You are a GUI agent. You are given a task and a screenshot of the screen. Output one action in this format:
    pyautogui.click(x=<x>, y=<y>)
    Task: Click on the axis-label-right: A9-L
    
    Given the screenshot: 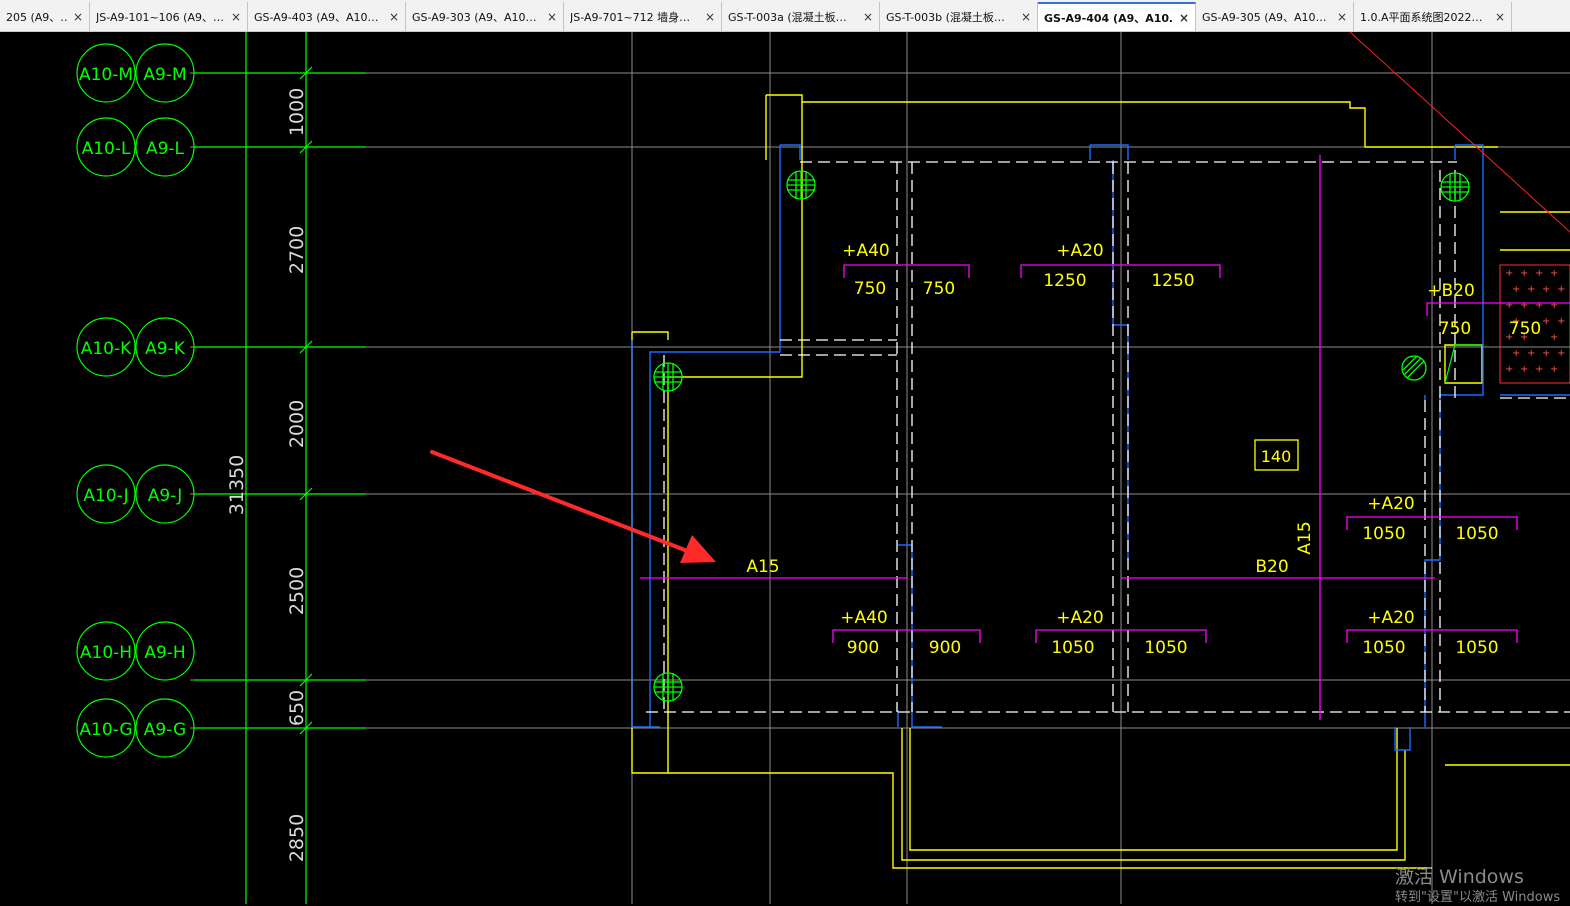 What is the action you would take?
    pyautogui.click(x=165, y=149)
    